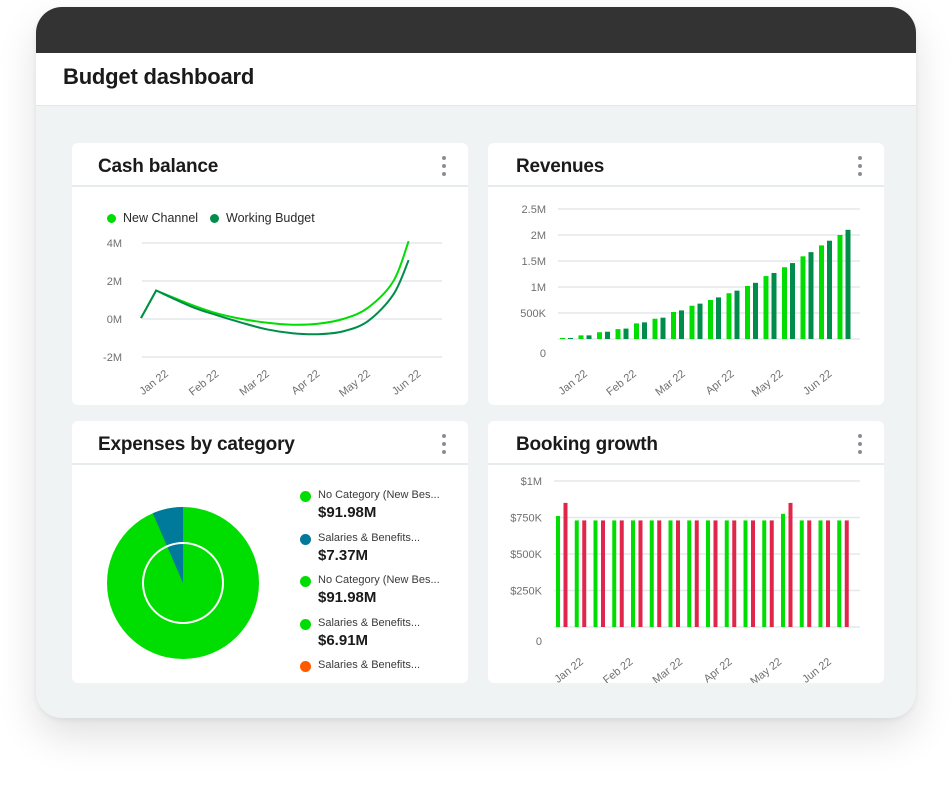 Image resolution: width=952 pixels, height=788 pixels. I want to click on y-tick-label: -2M, so click(112, 358).